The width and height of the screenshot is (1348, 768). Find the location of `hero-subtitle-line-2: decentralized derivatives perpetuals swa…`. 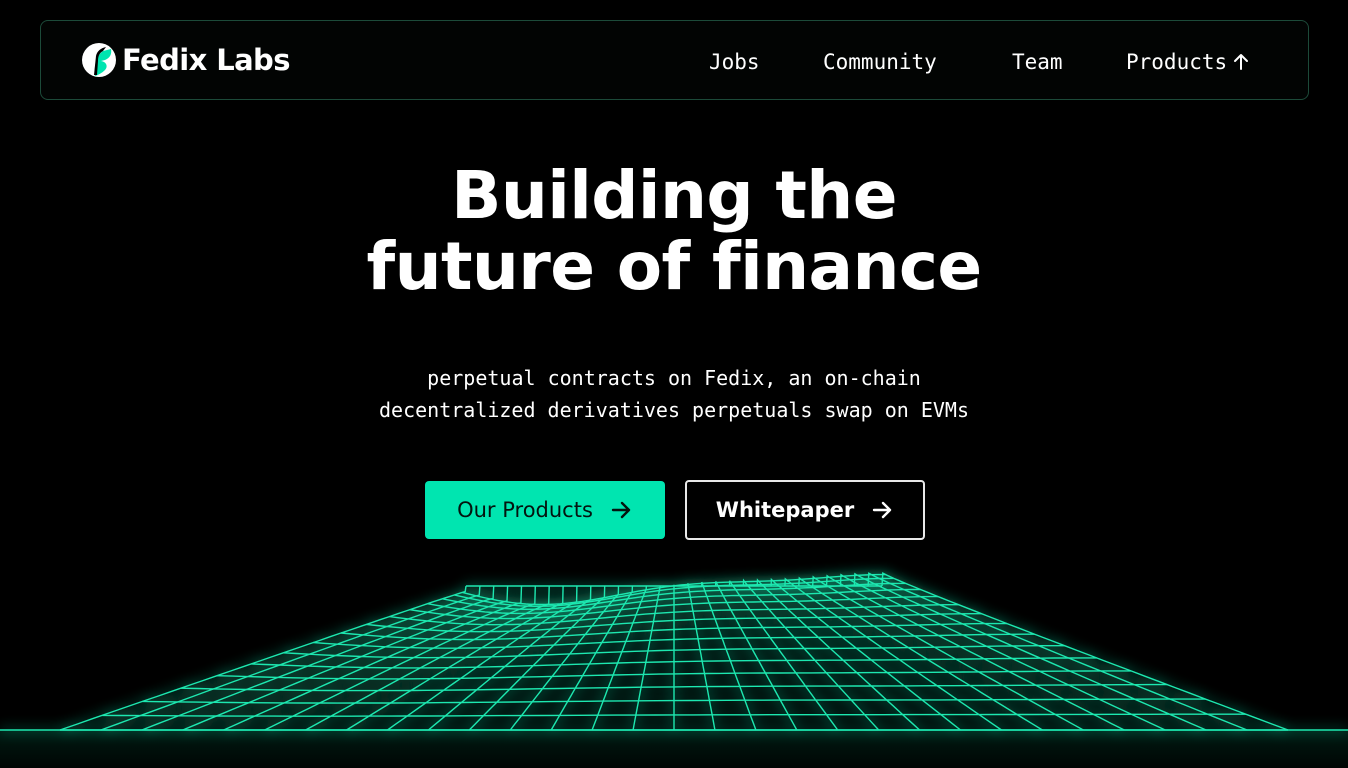

hero-subtitle-line-2: decentralized derivatives perpetuals swa… is located at coordinates (673, 410).